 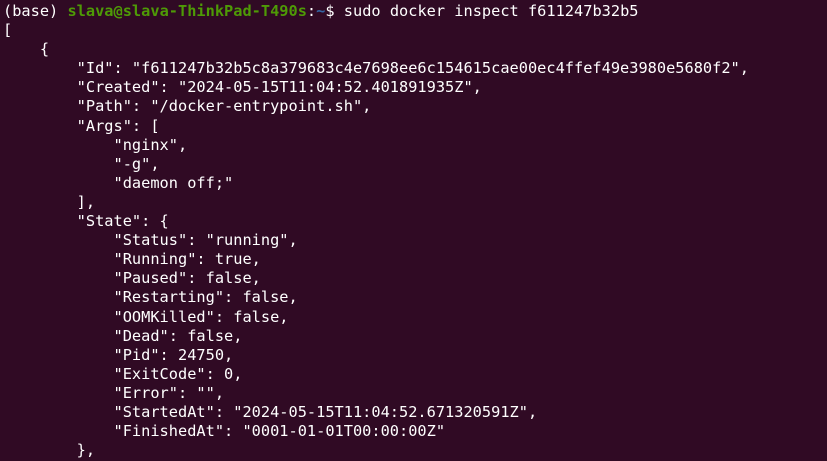 What do you see at coordinates (150, 297) in the screenshot?
I see `output-line: "Restarting": false,` at bounding box center [150, 297].